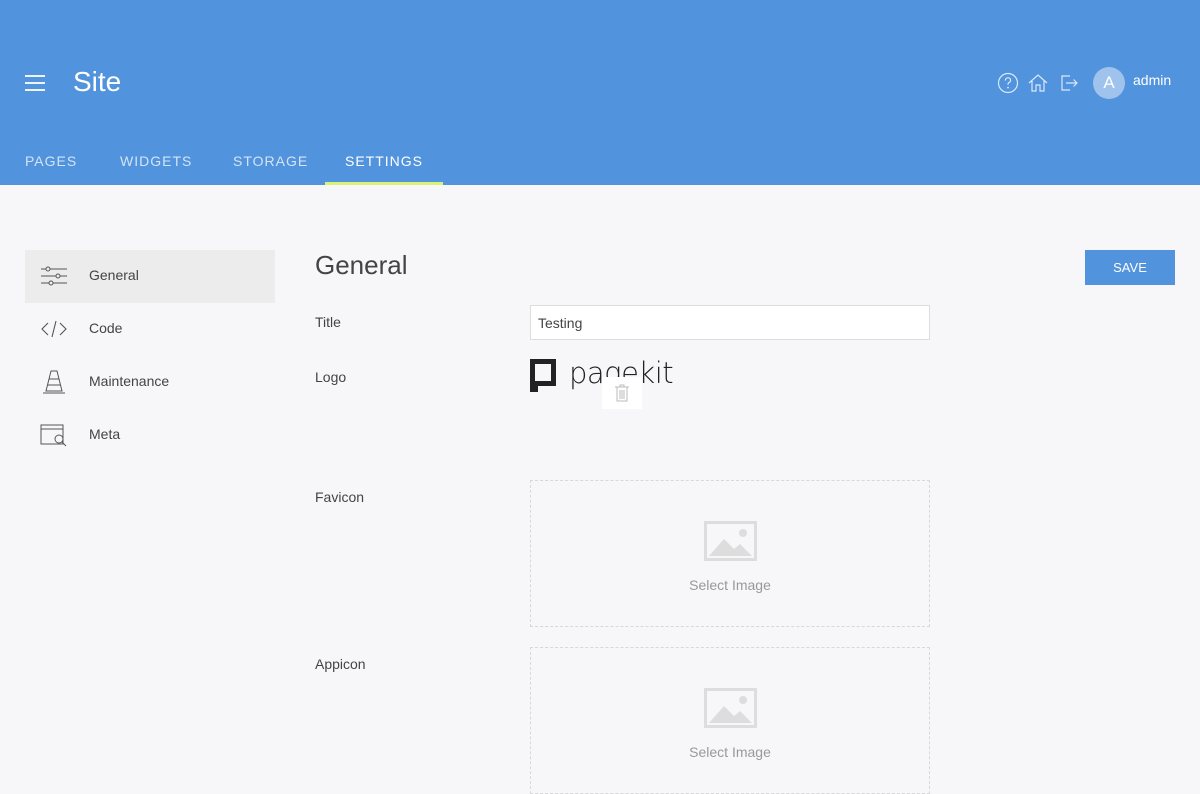  What do you see at coordinates (1109, 83) in the screenshot?
I see `avatar: A` at bounding box center [1109, 83].